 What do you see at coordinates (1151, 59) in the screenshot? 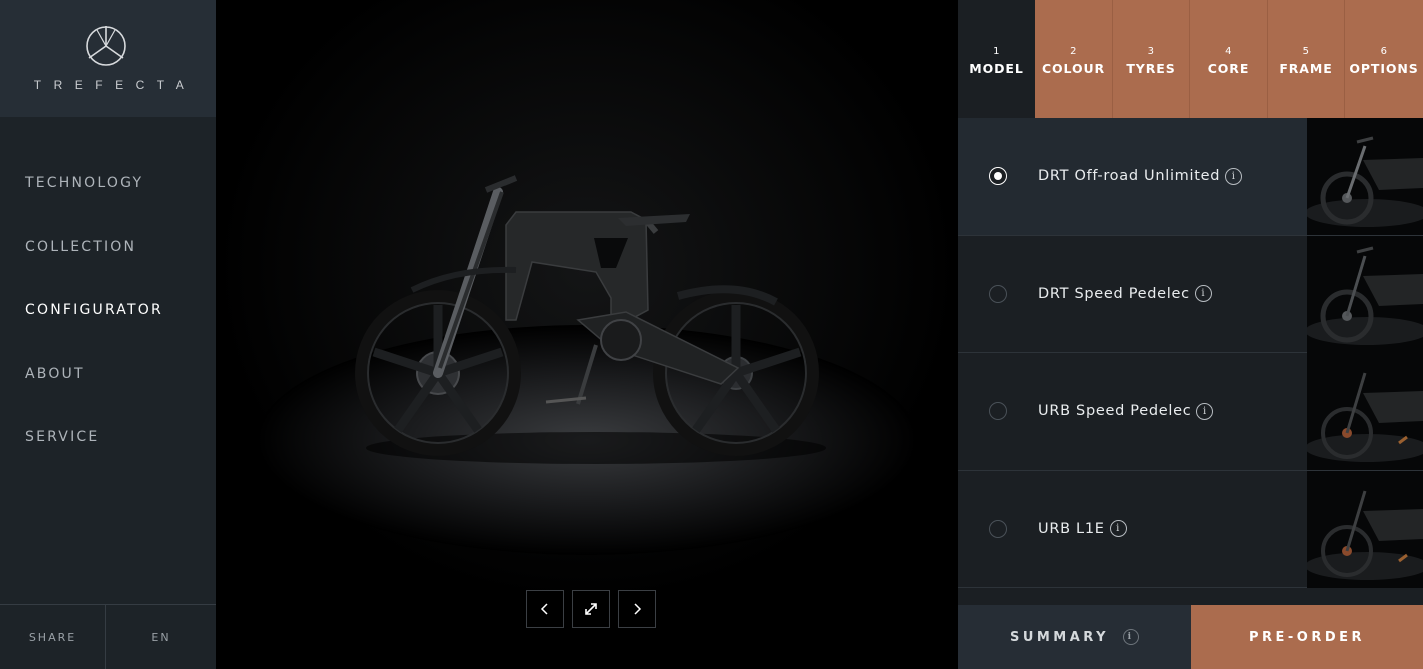
I see `step-tyres: 3 TYRES` at bounding box center [1151, 59].